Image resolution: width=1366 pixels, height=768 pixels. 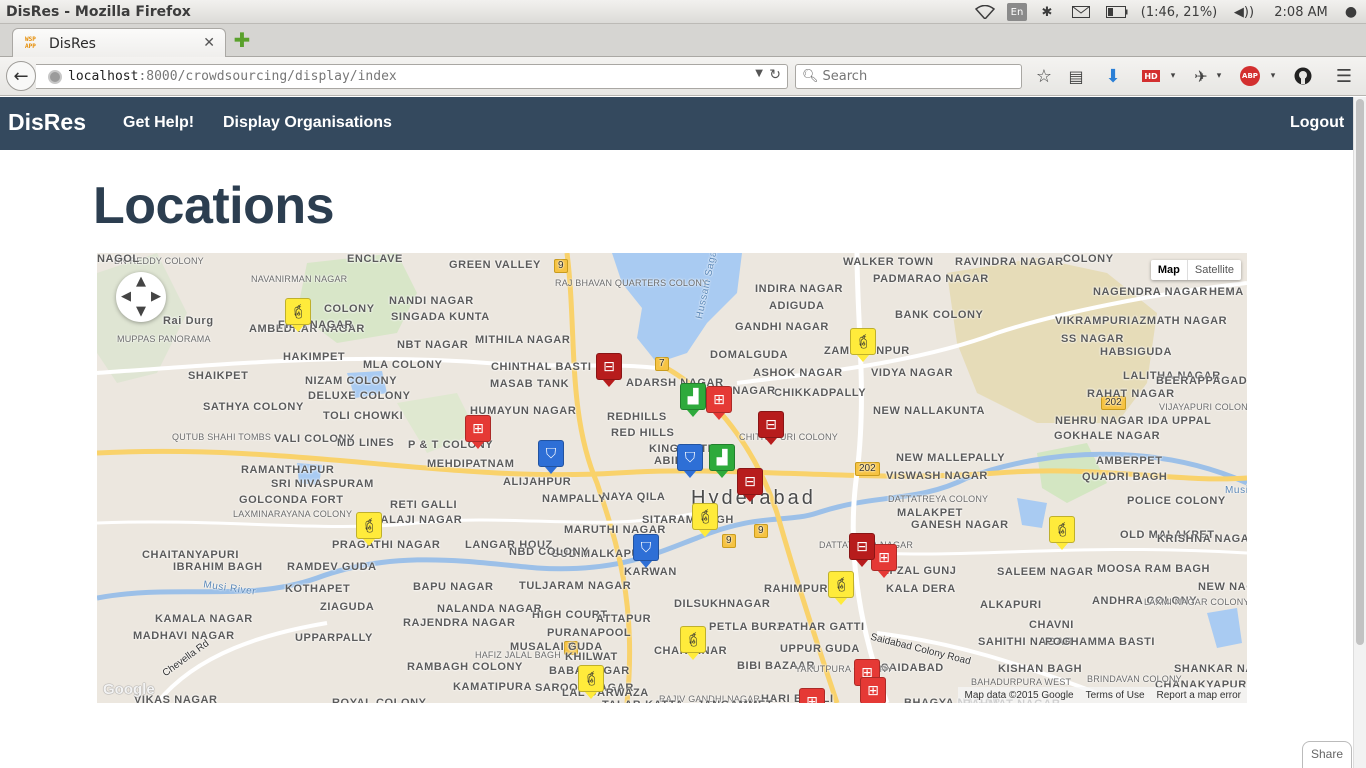 What do you see at coordinates (1115, 695) in the screenshot?
I see `terms-of-use-link: Terms of Use` at bounding box center [1115, 695].